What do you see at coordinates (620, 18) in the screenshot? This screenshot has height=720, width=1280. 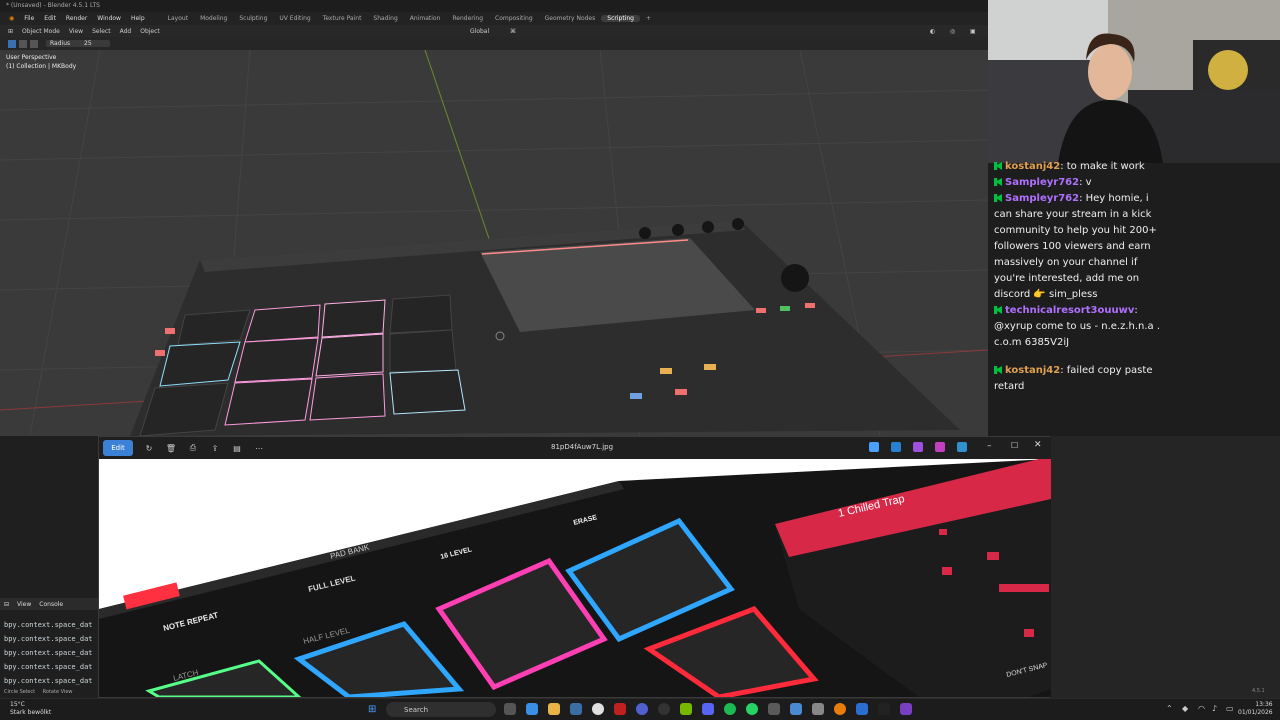 I see `tab-scripting: Scripting` at bounding box center [620, 18].